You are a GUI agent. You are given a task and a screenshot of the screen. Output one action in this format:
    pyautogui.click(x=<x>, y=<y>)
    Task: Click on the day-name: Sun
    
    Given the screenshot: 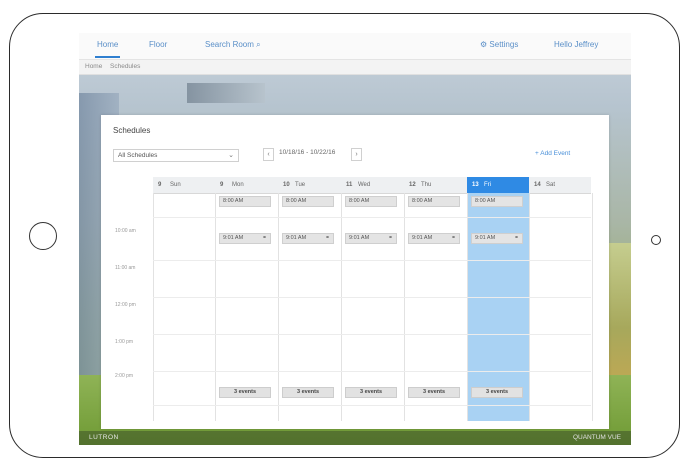 What is the action you would take?
    pyautogui.click(x=175, y=185)
    